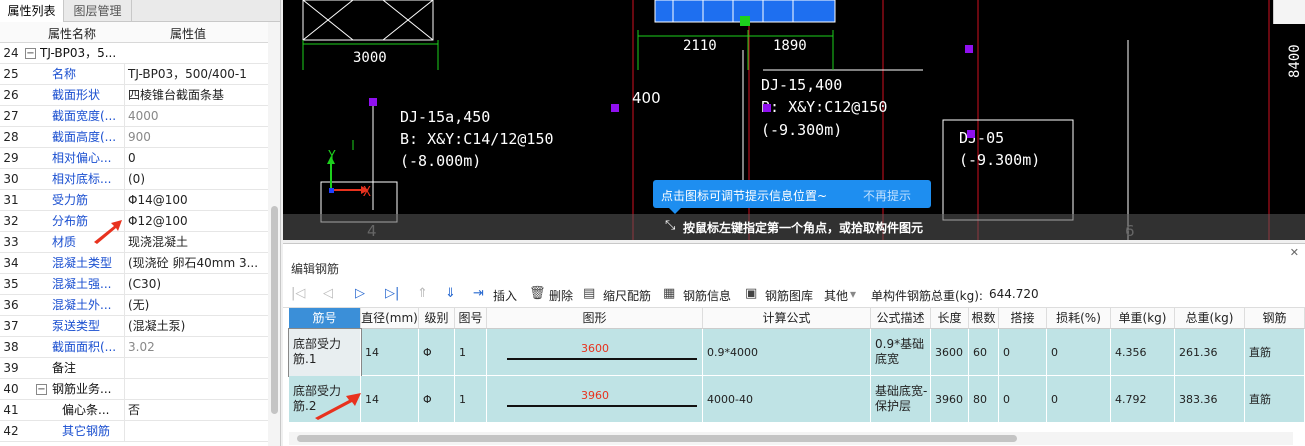 This screenshot has width=1305, height=446. What do you see at coordinates (1079, 318) in the screenshot?
I see `column-header: 损耗(%)` at bounding box center [1079, 318].